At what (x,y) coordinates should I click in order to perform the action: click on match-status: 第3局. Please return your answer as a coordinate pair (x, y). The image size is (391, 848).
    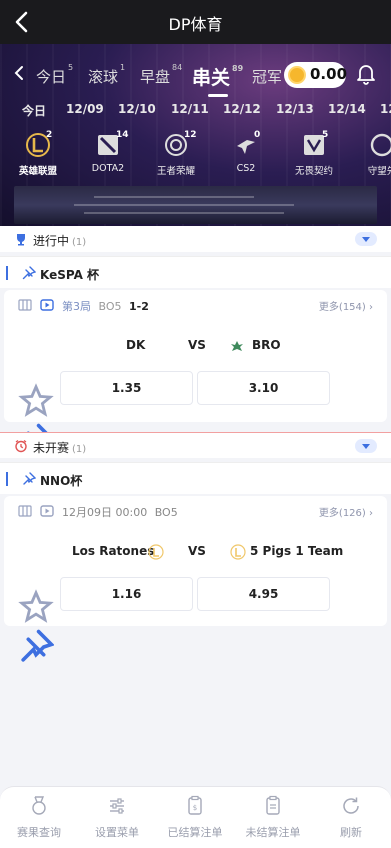
    Looking at the image, I should click on (76, 306).